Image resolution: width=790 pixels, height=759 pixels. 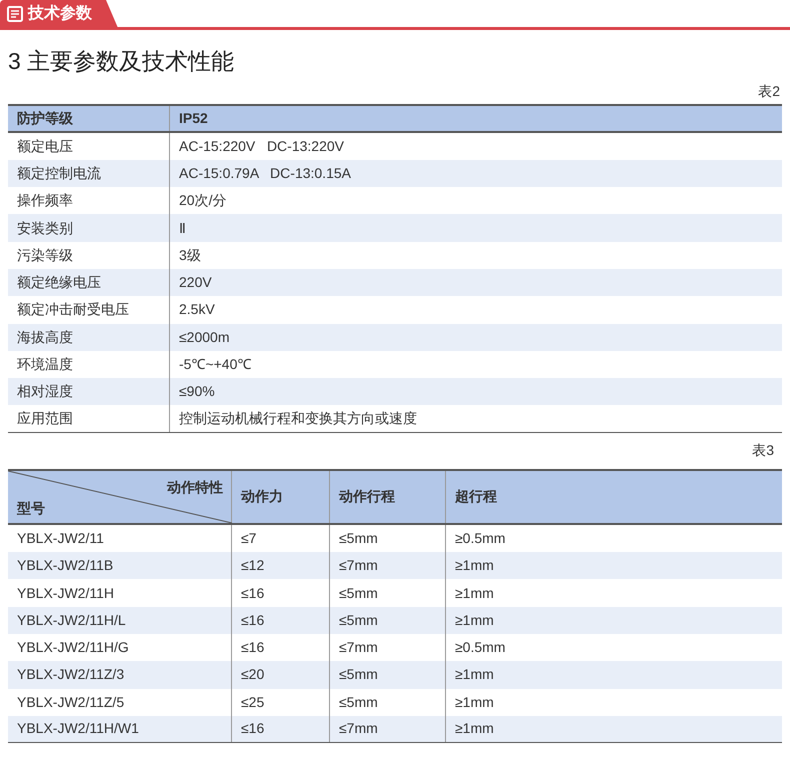 I want to click on table-cell-text: YBLX-JW2/11B, so click(x=65, y=566).